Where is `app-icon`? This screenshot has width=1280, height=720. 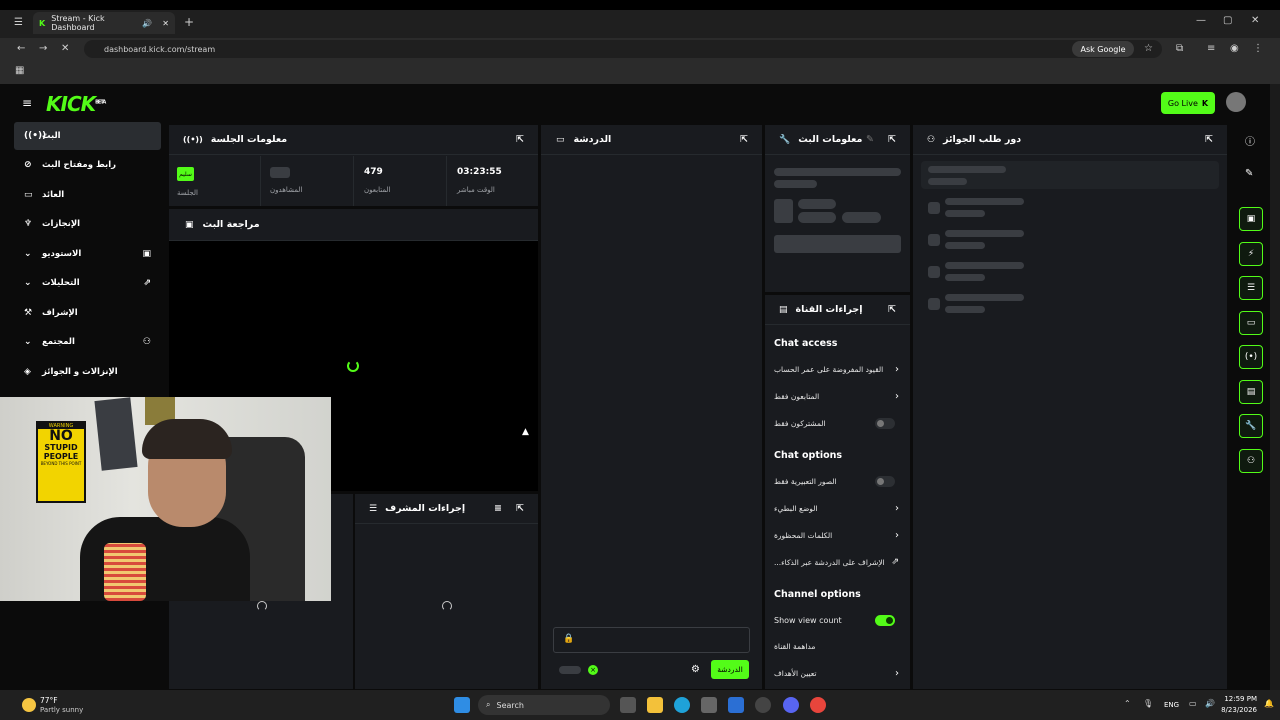 app-icon is located at coordinates (763, 705).